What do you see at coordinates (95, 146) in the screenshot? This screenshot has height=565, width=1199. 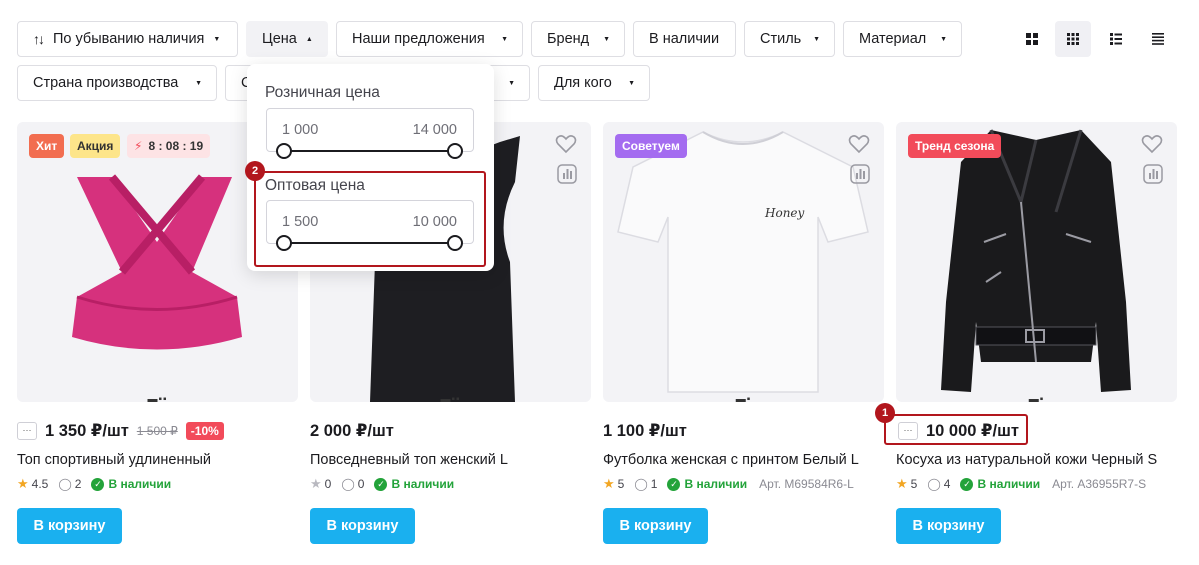 I see `promo-badge: Акция` at bounding box center [95, 146].